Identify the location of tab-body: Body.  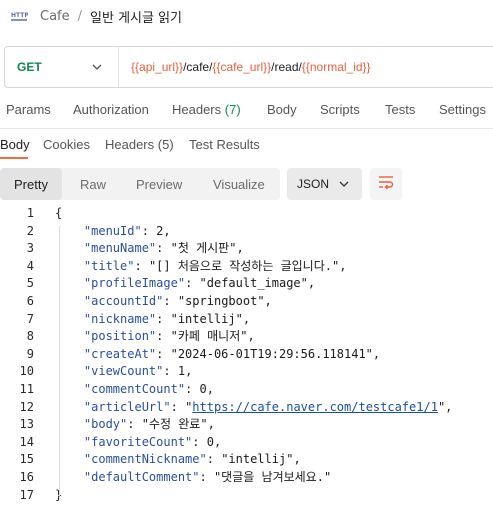
(282, 109).